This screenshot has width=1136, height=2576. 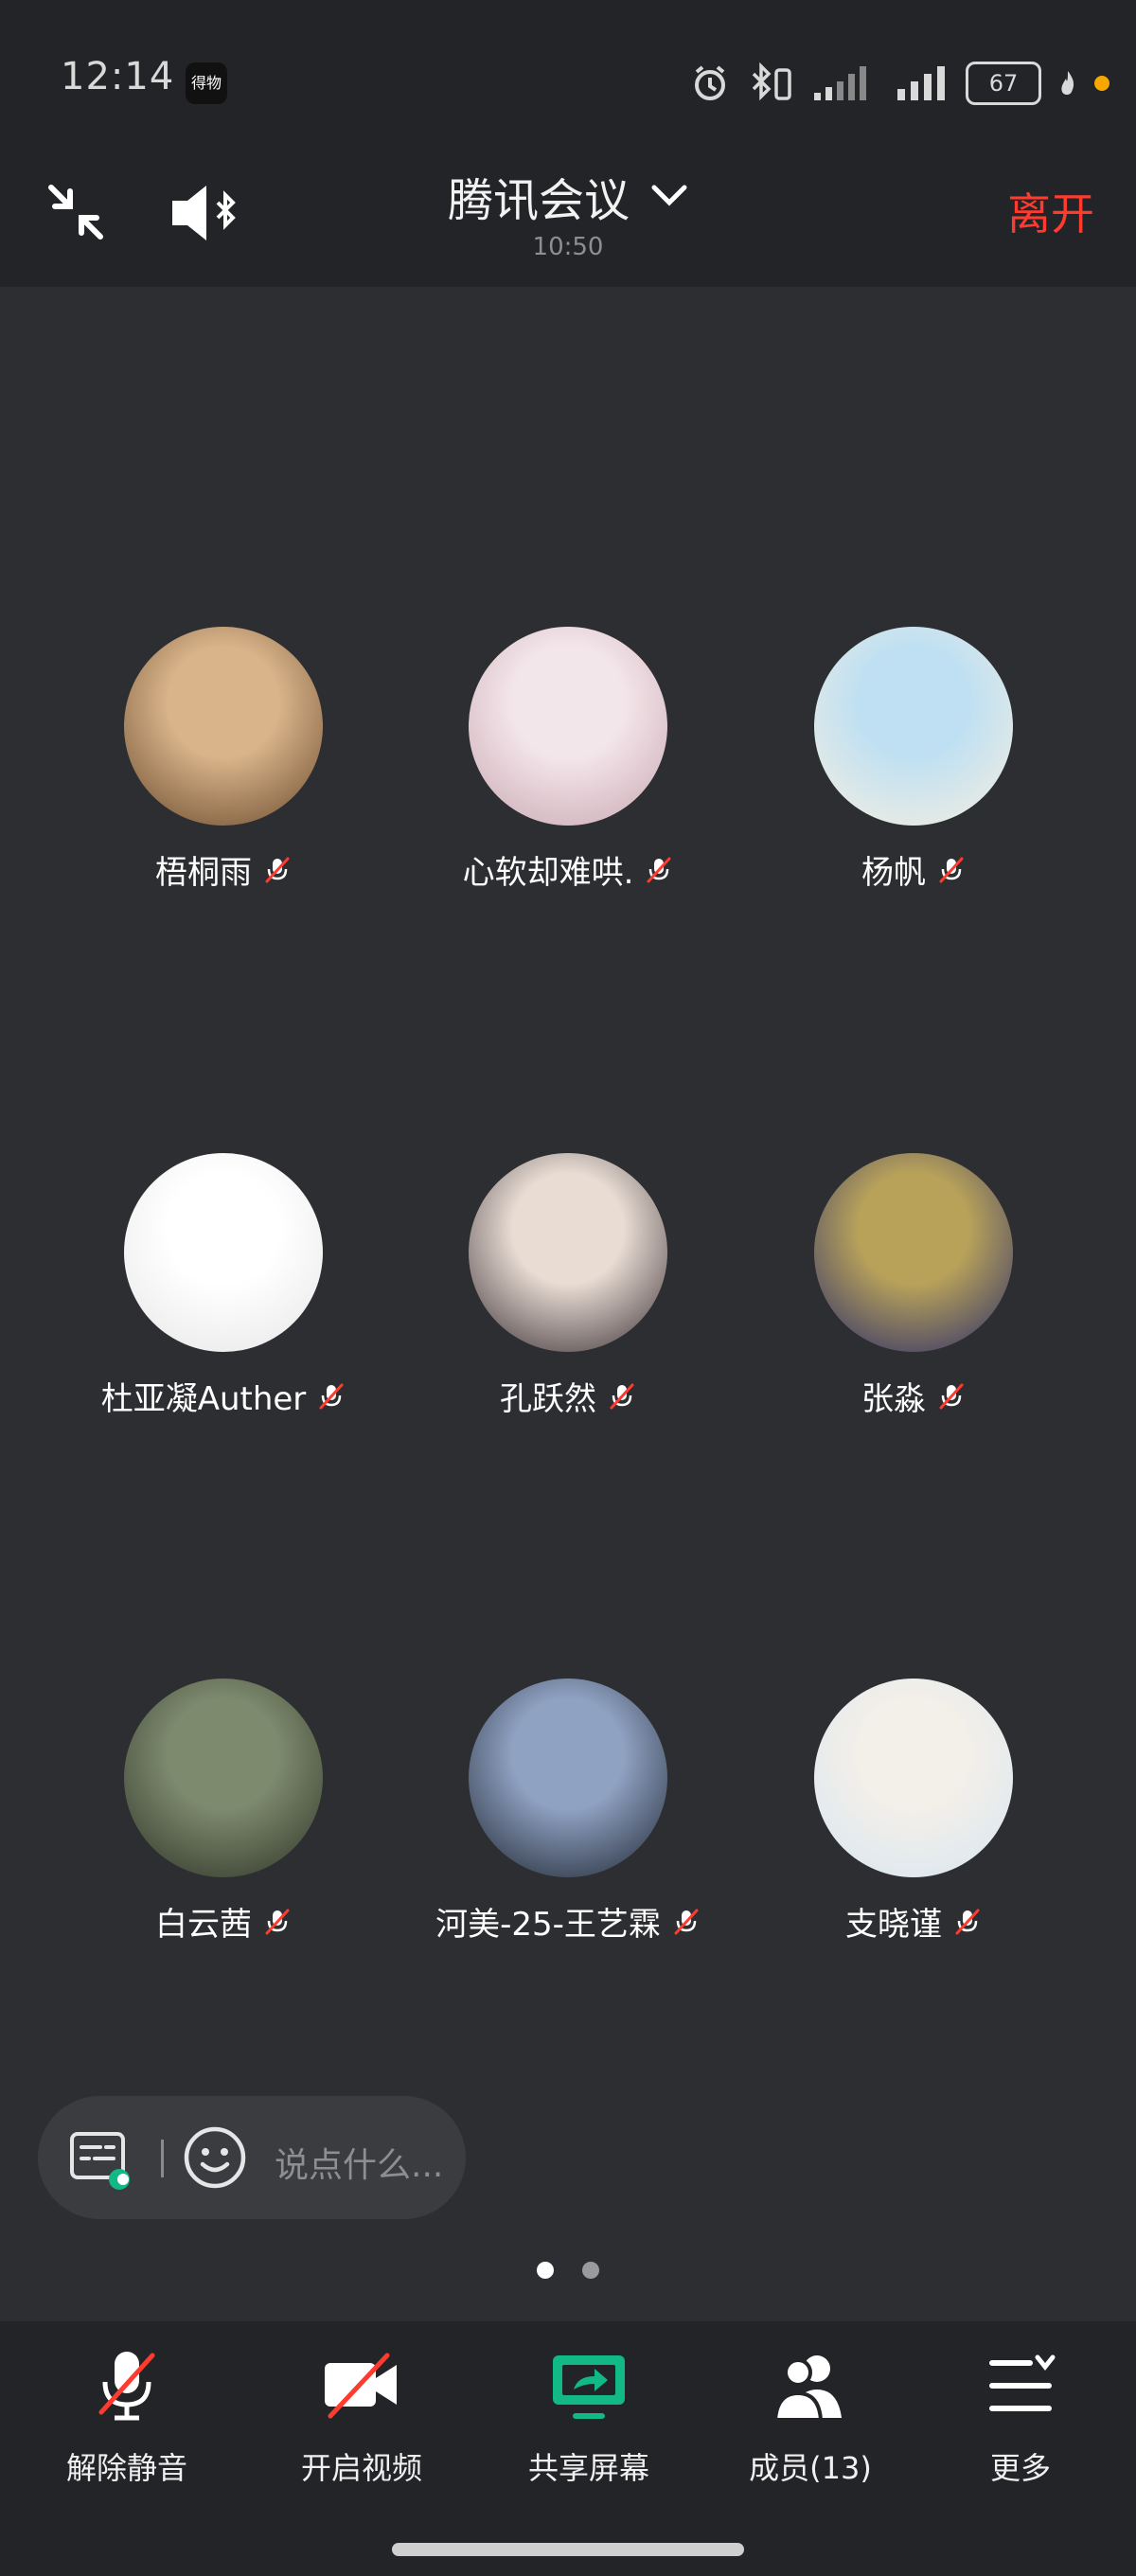 I want to click on status-time: 12:14, so click(x=118, y=76).